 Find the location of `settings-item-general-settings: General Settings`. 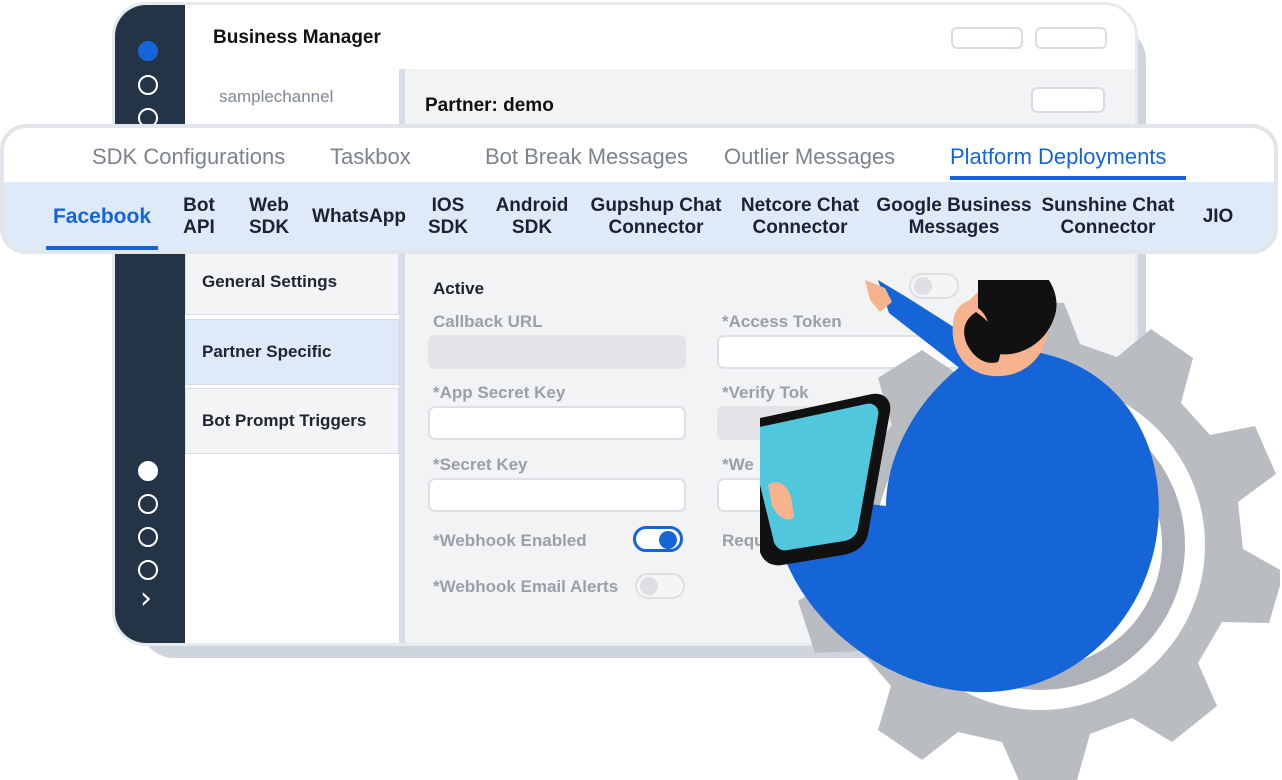

settings-item-general-settings: General Settings is located at coordinates (292, 282).